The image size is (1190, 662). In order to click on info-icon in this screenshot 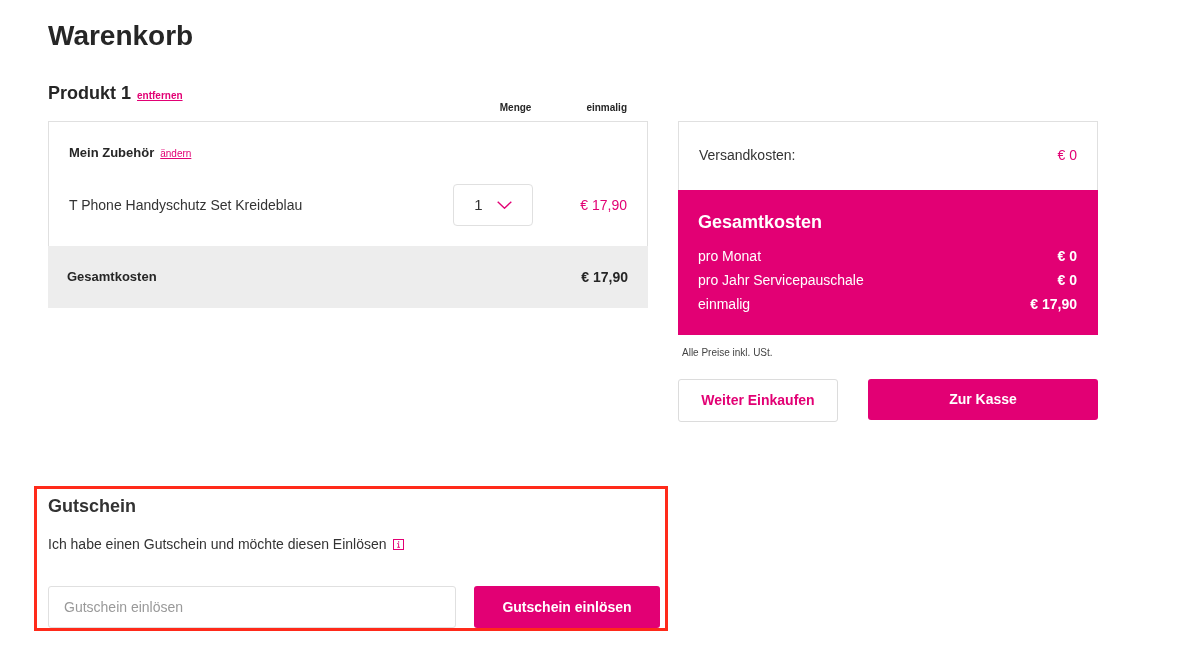, I will do `click(398, 544)`.